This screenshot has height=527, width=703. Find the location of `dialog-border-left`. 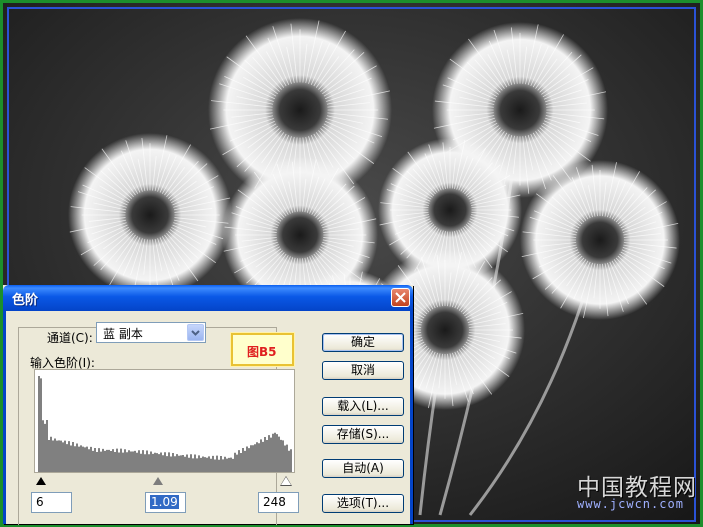

dialog-border-left is located at coordinates (4, 417).